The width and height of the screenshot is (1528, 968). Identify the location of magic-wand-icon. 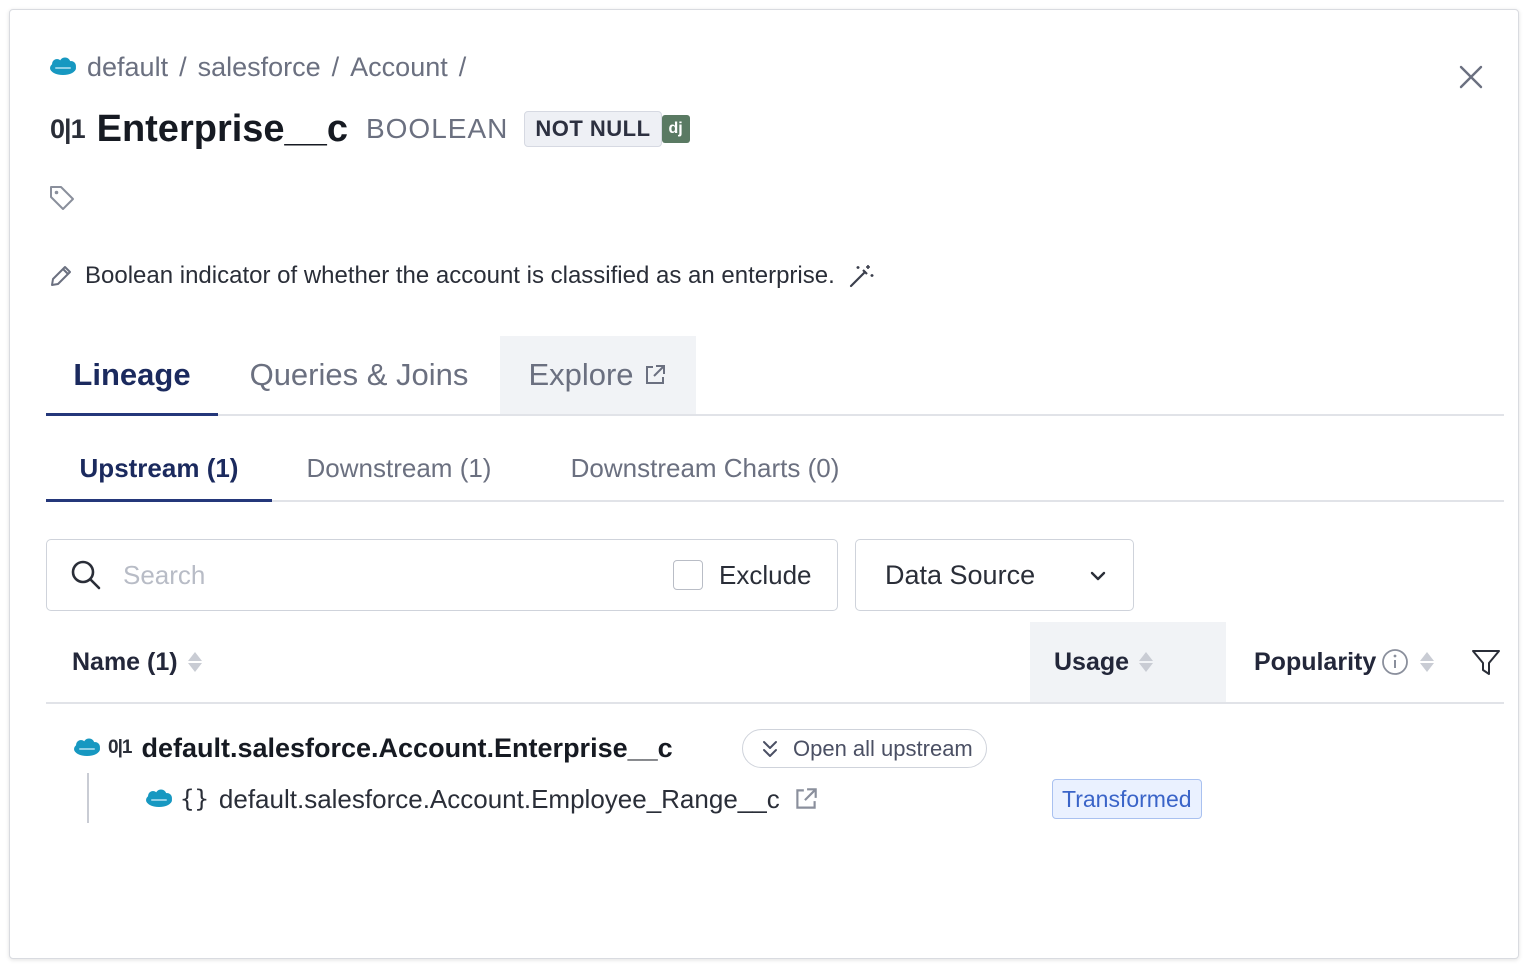
(861, 276).